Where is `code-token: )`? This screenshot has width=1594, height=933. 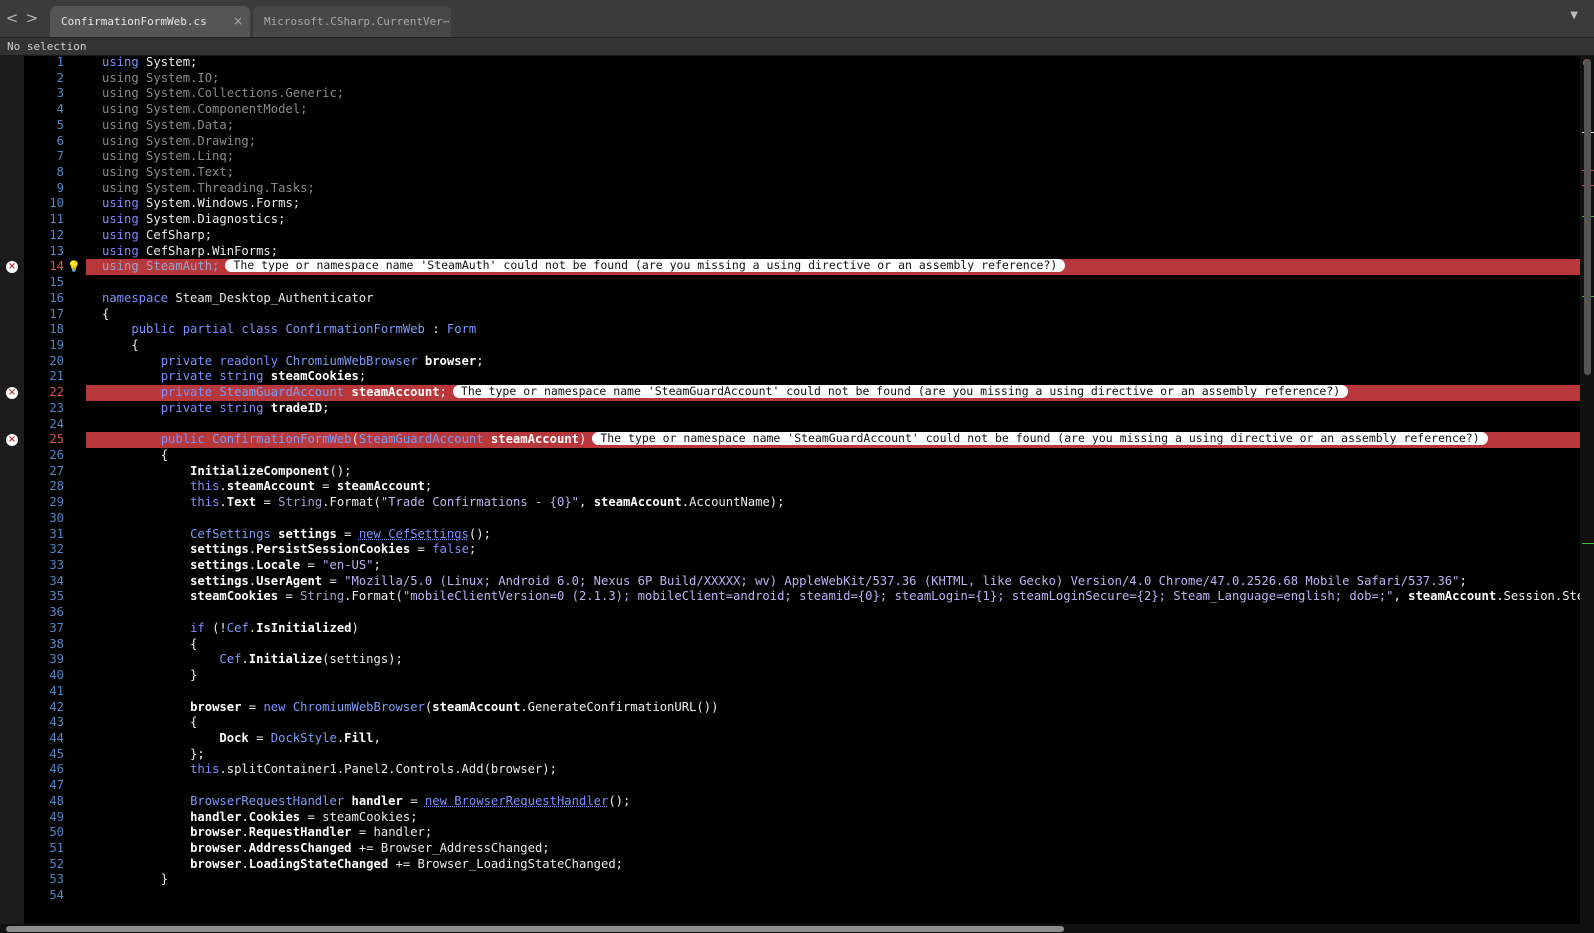 code-token: ) is located at coordinates (582, 439).